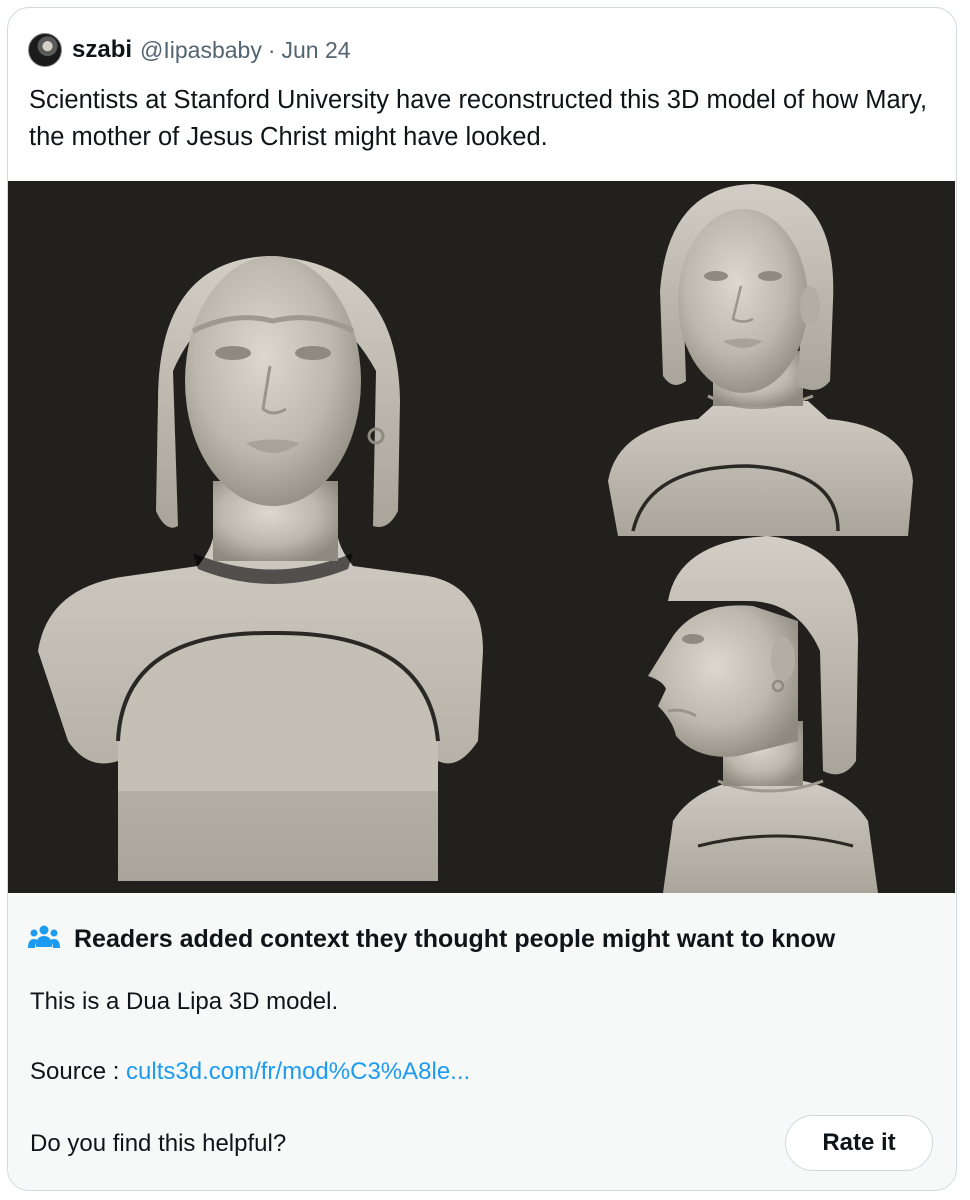  Describe the element at coordinates (102, 50) in the screenshot. I see `display-name: szabi` at that location.